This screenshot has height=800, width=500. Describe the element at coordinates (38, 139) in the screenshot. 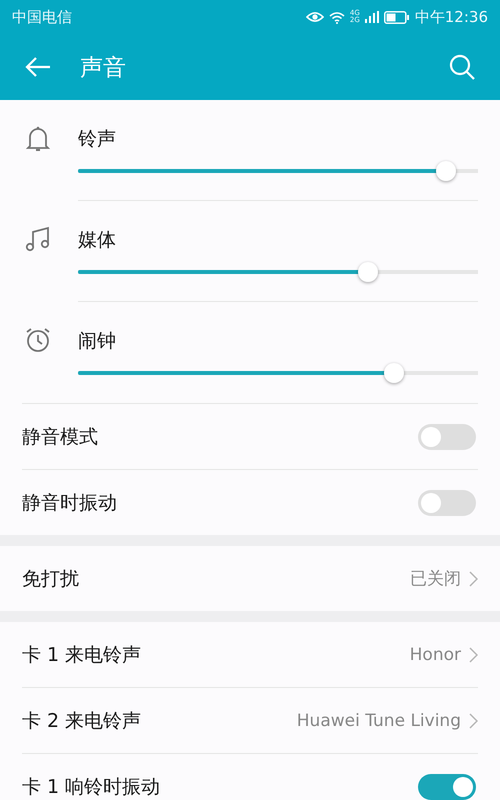

I see `bell-icon` at that location.